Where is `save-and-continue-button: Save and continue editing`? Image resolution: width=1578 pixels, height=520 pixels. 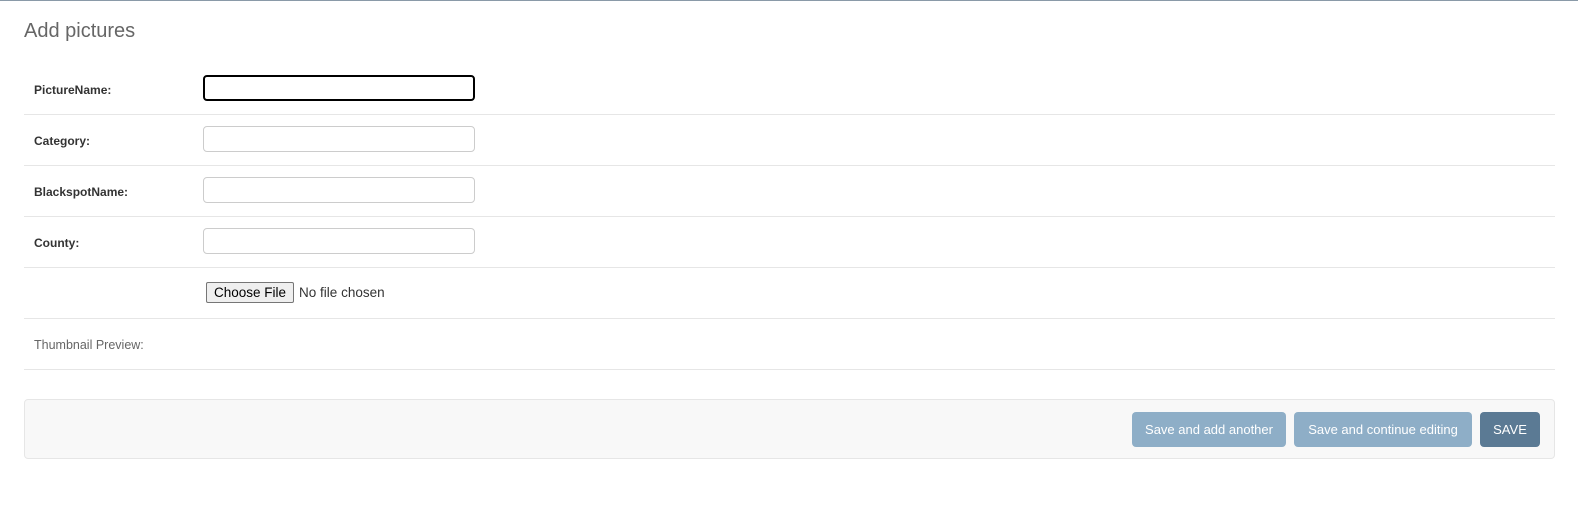 save-and-continue-button: Save and continue editing is located at coordinates (1383, 429).